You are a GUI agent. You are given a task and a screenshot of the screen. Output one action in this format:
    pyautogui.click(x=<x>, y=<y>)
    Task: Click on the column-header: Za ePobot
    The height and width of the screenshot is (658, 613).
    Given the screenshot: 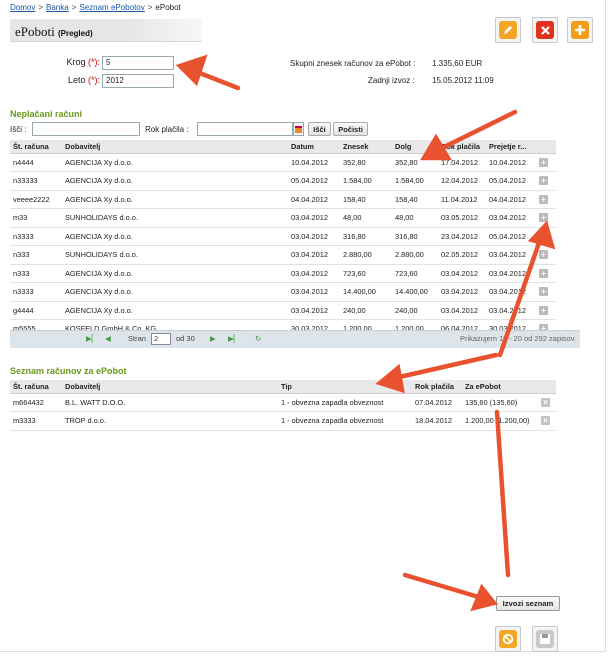 What is the action you would take?
    pyautogui.click(x=500, y=387)
    